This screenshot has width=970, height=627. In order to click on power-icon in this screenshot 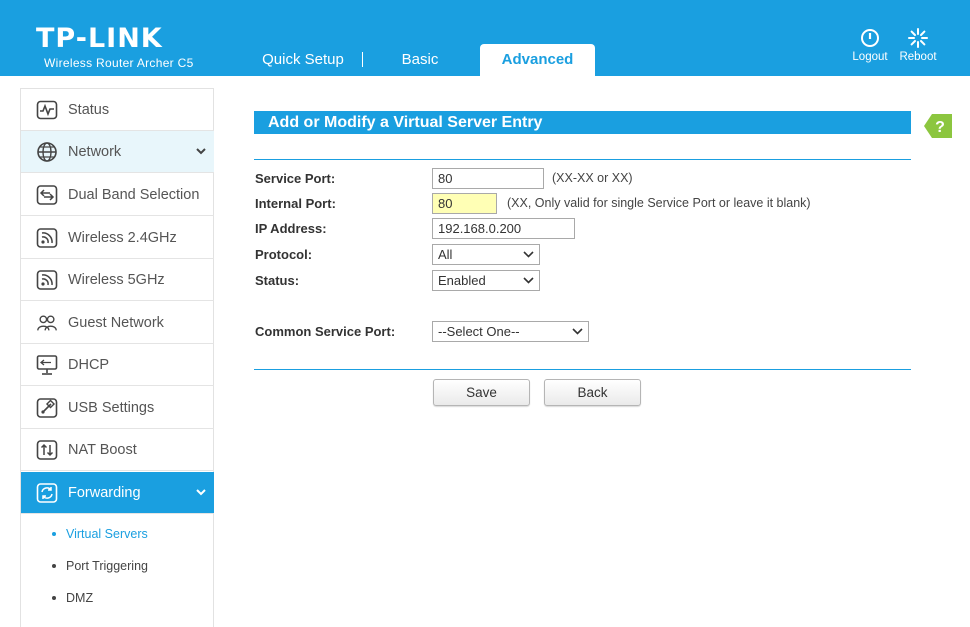, I will do `click(870, 38)`.